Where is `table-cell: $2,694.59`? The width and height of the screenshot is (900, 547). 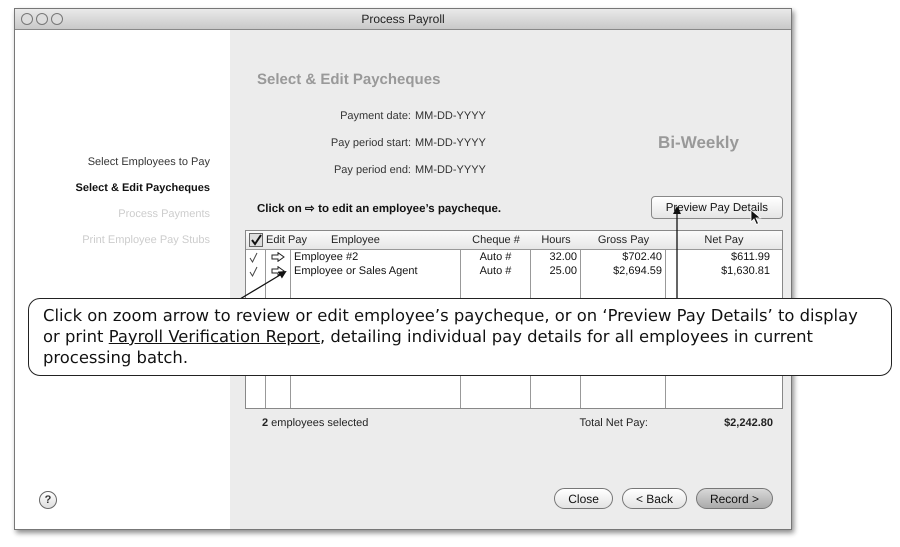
table-cell: $2,694.59 is located at coordinates (637, 271).